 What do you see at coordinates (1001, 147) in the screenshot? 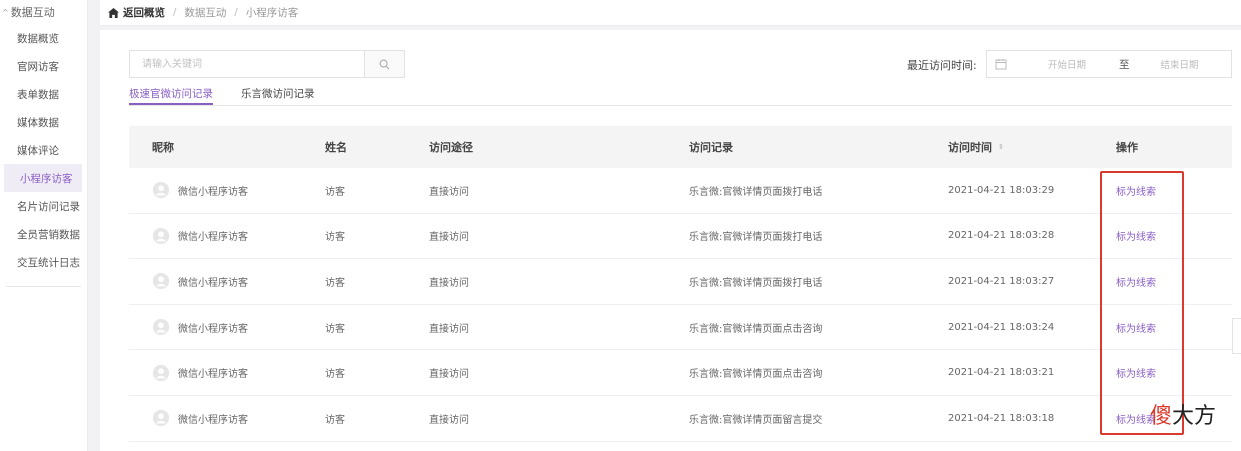
I see `sort-icon: ⇕` at bounding box center [1001, 147].